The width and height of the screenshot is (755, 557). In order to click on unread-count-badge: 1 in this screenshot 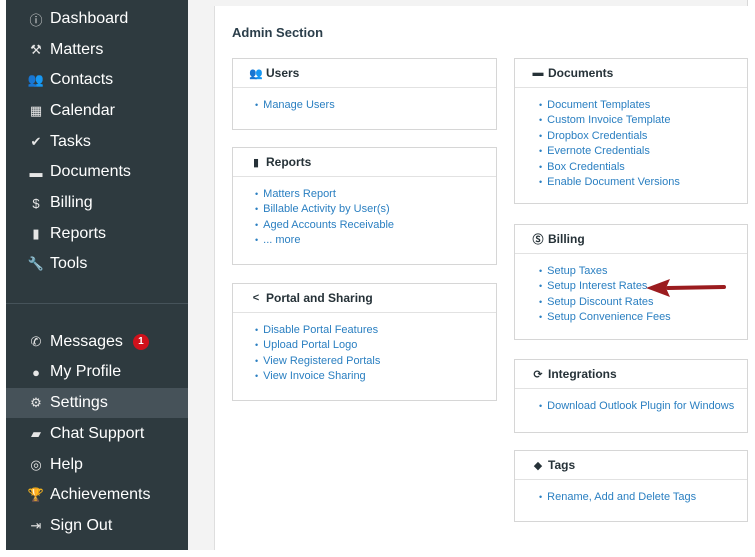, I will do `click(140, 342)`.